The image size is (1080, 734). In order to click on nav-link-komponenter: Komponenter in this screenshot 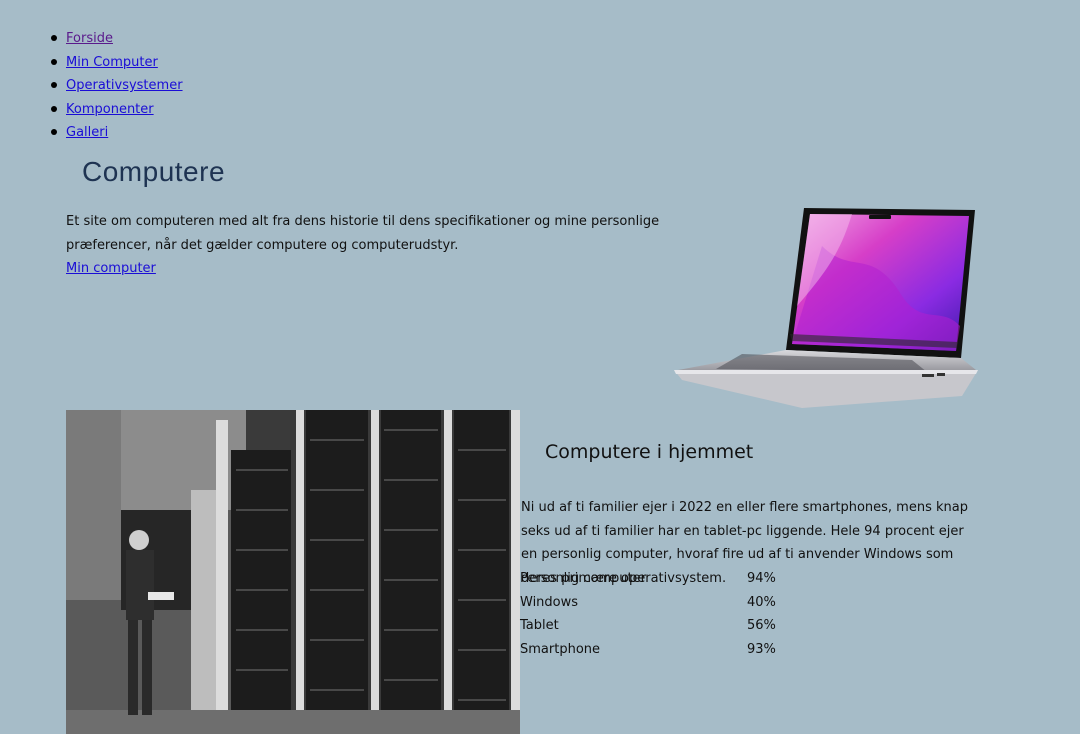, I will do `click(110, 109)`.